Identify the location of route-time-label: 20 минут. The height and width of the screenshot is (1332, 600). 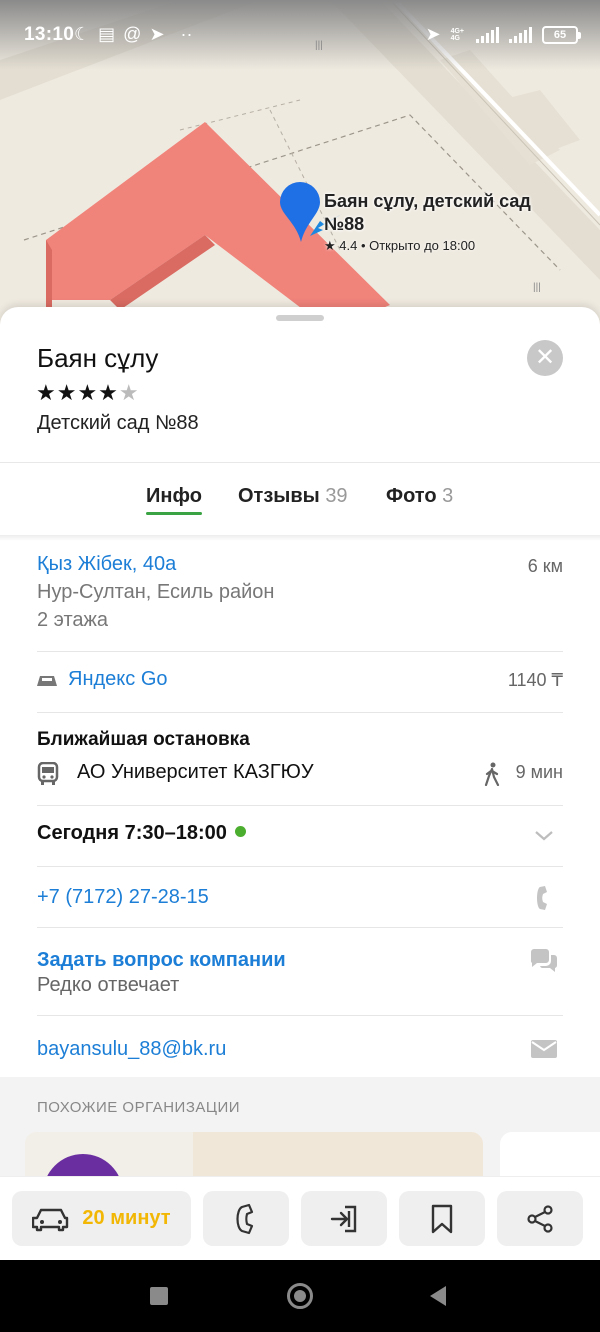
(126, 1218).